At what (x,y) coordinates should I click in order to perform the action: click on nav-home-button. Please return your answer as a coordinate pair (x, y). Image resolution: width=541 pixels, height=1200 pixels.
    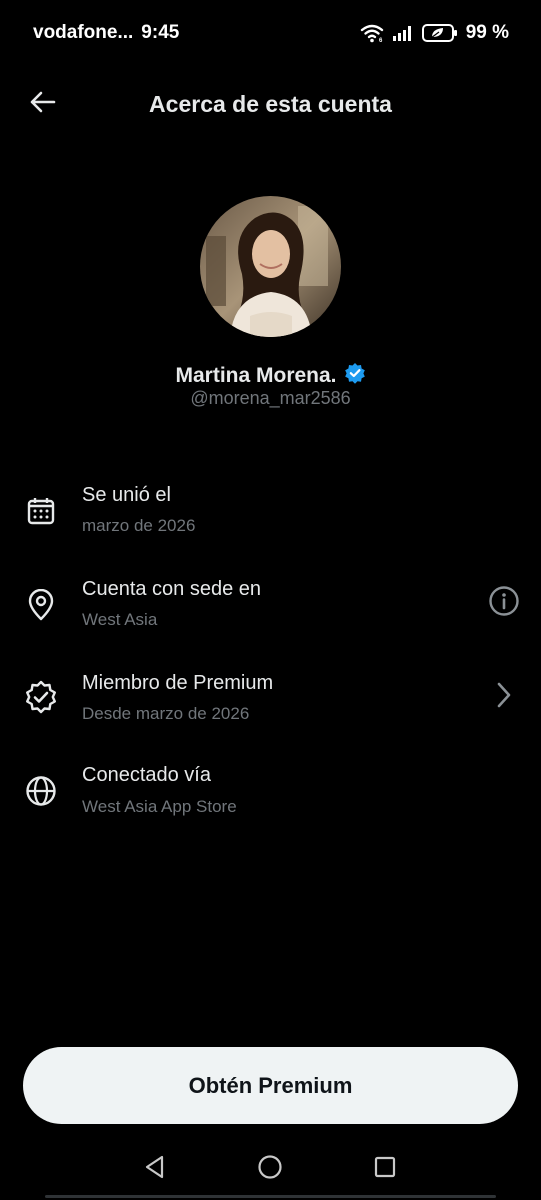
    Looking at the image, I should click on (270, 1169).